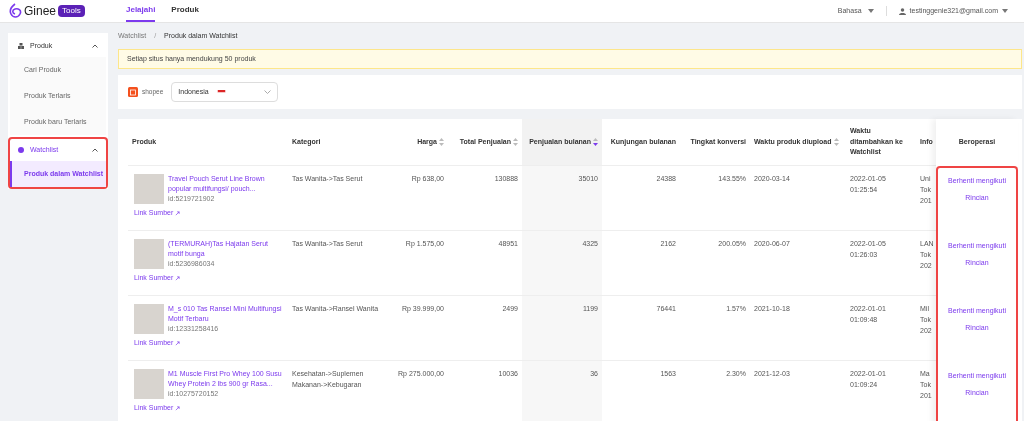 The image size is (1024, 421). Describe the element at coordinates (221, 92) in the screenshot. I see `flag-icon` at that location.